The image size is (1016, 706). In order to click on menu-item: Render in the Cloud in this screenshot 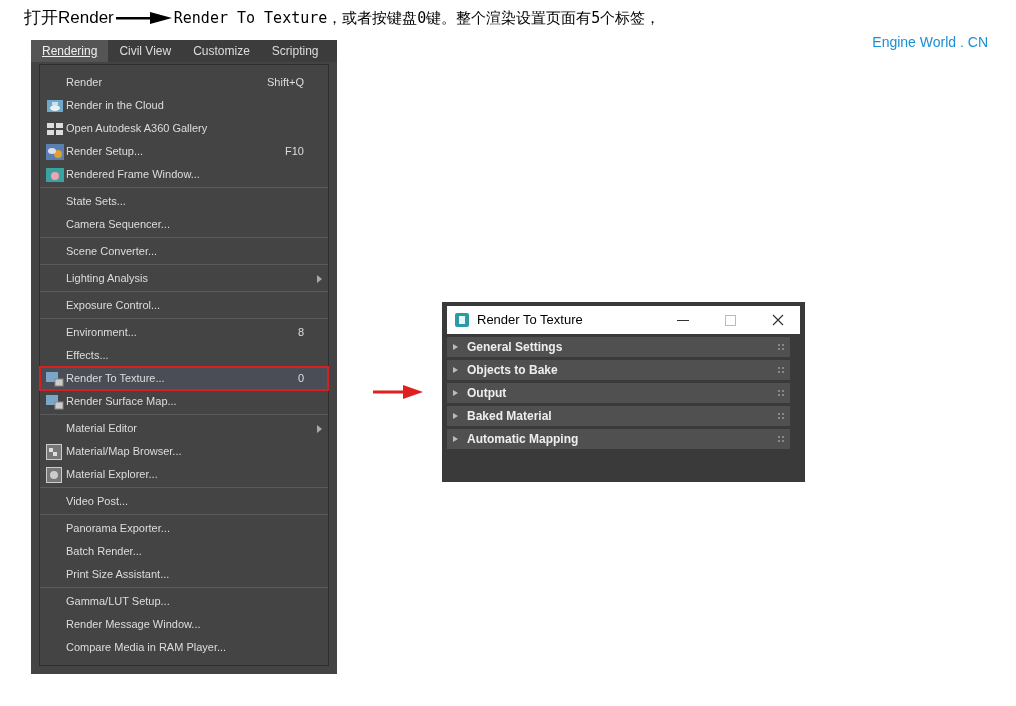, I will do `click(184, 105)`.